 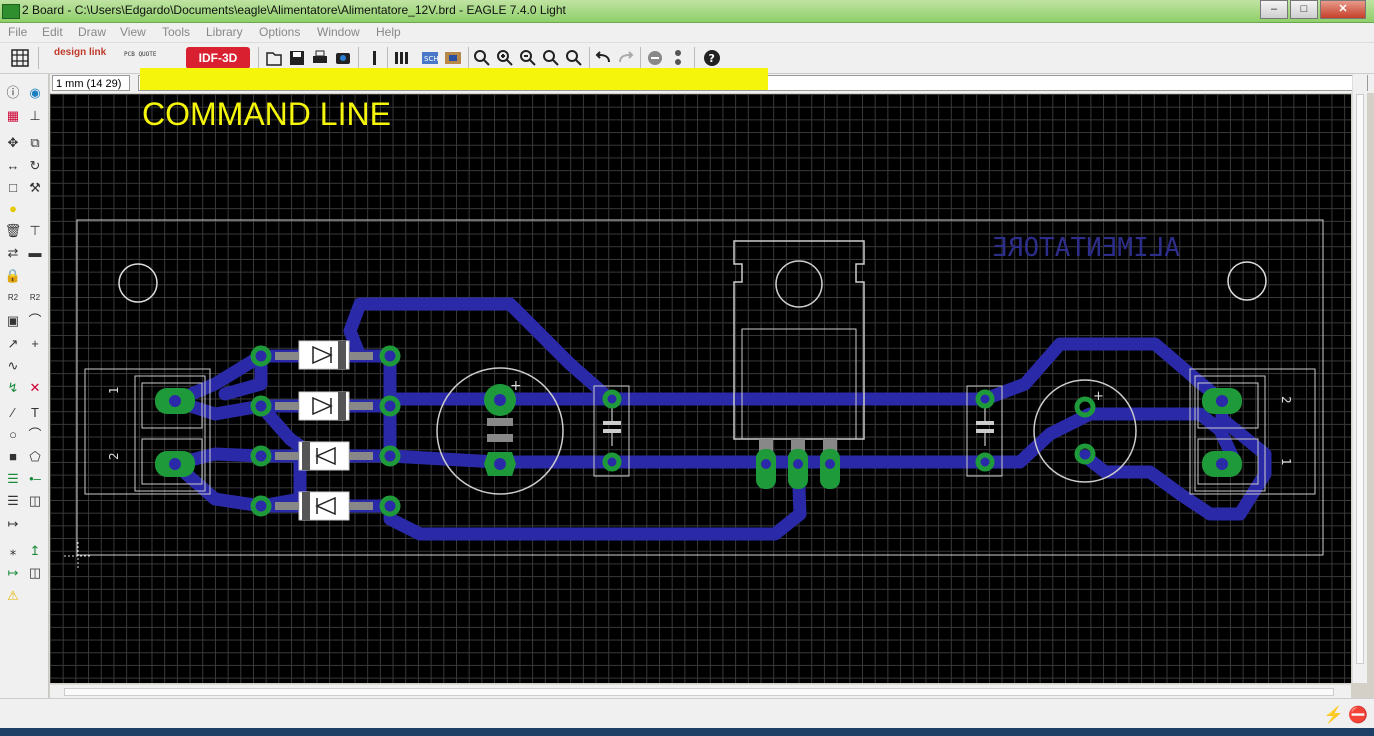 What do you see at coordinates (343, 58) in the screenshot?
I see `cam-icon` at bounding box center [343, 58].